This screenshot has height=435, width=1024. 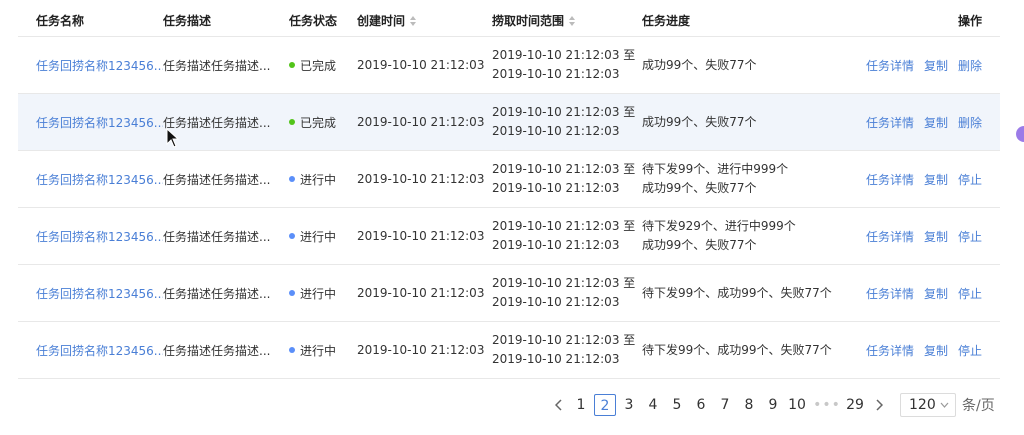 What do you see at coordinates (725, 405) in the screenshot?
I see `page-item: 7` at bounding box center [725, 405].